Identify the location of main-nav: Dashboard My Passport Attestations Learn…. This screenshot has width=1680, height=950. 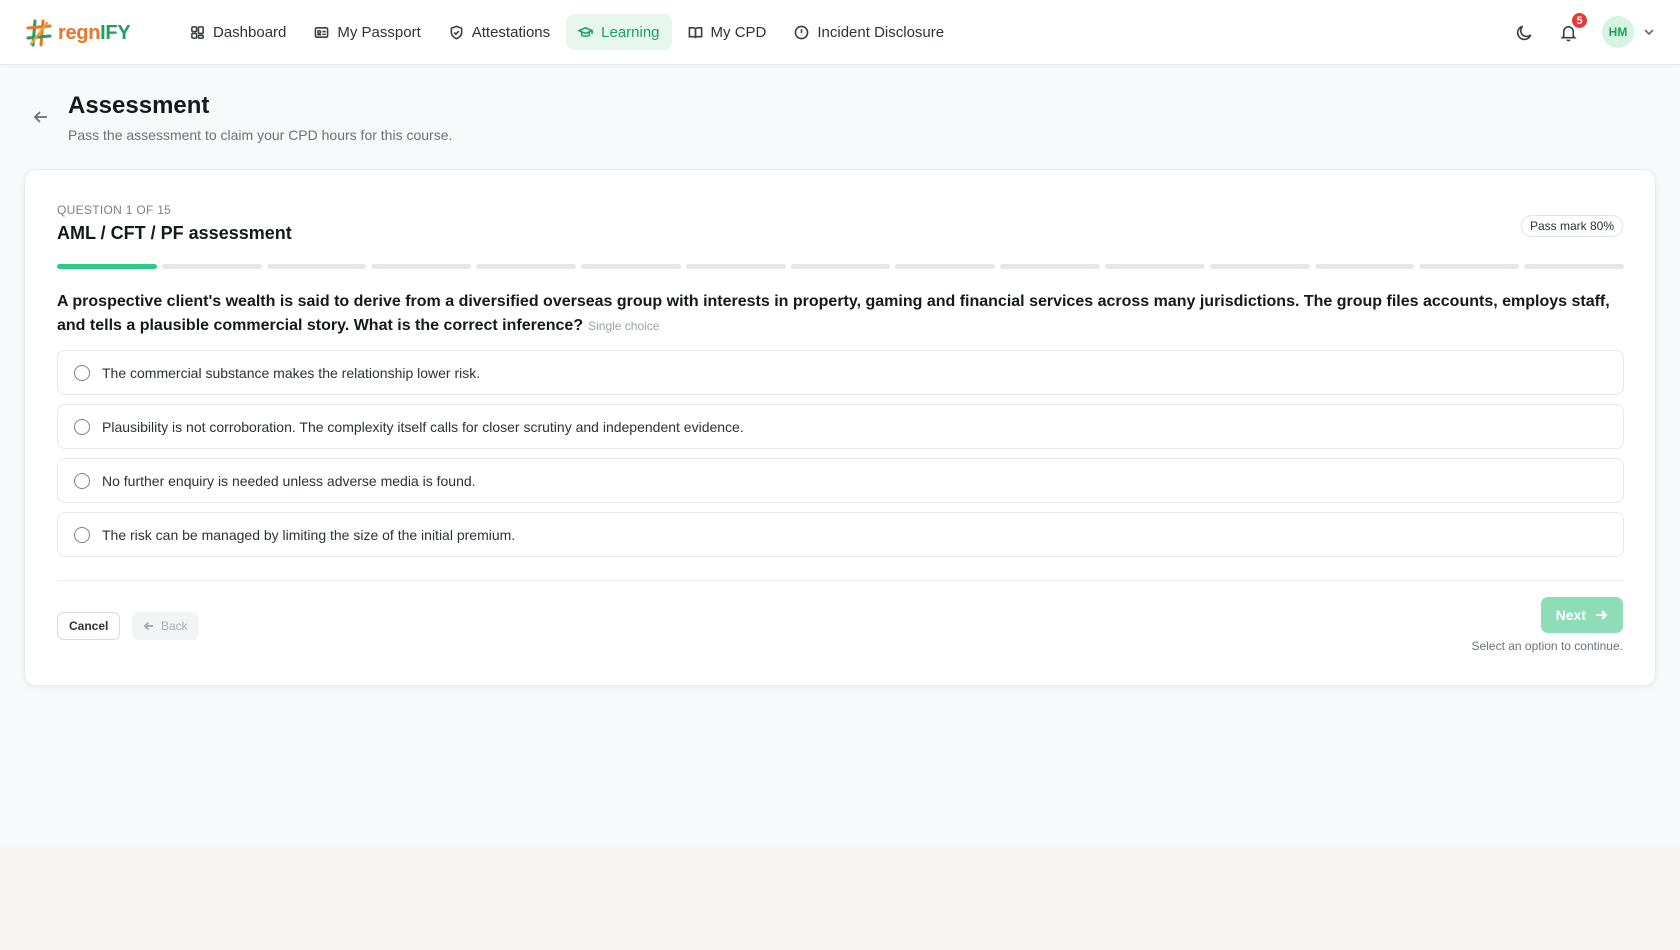
(569, 32).